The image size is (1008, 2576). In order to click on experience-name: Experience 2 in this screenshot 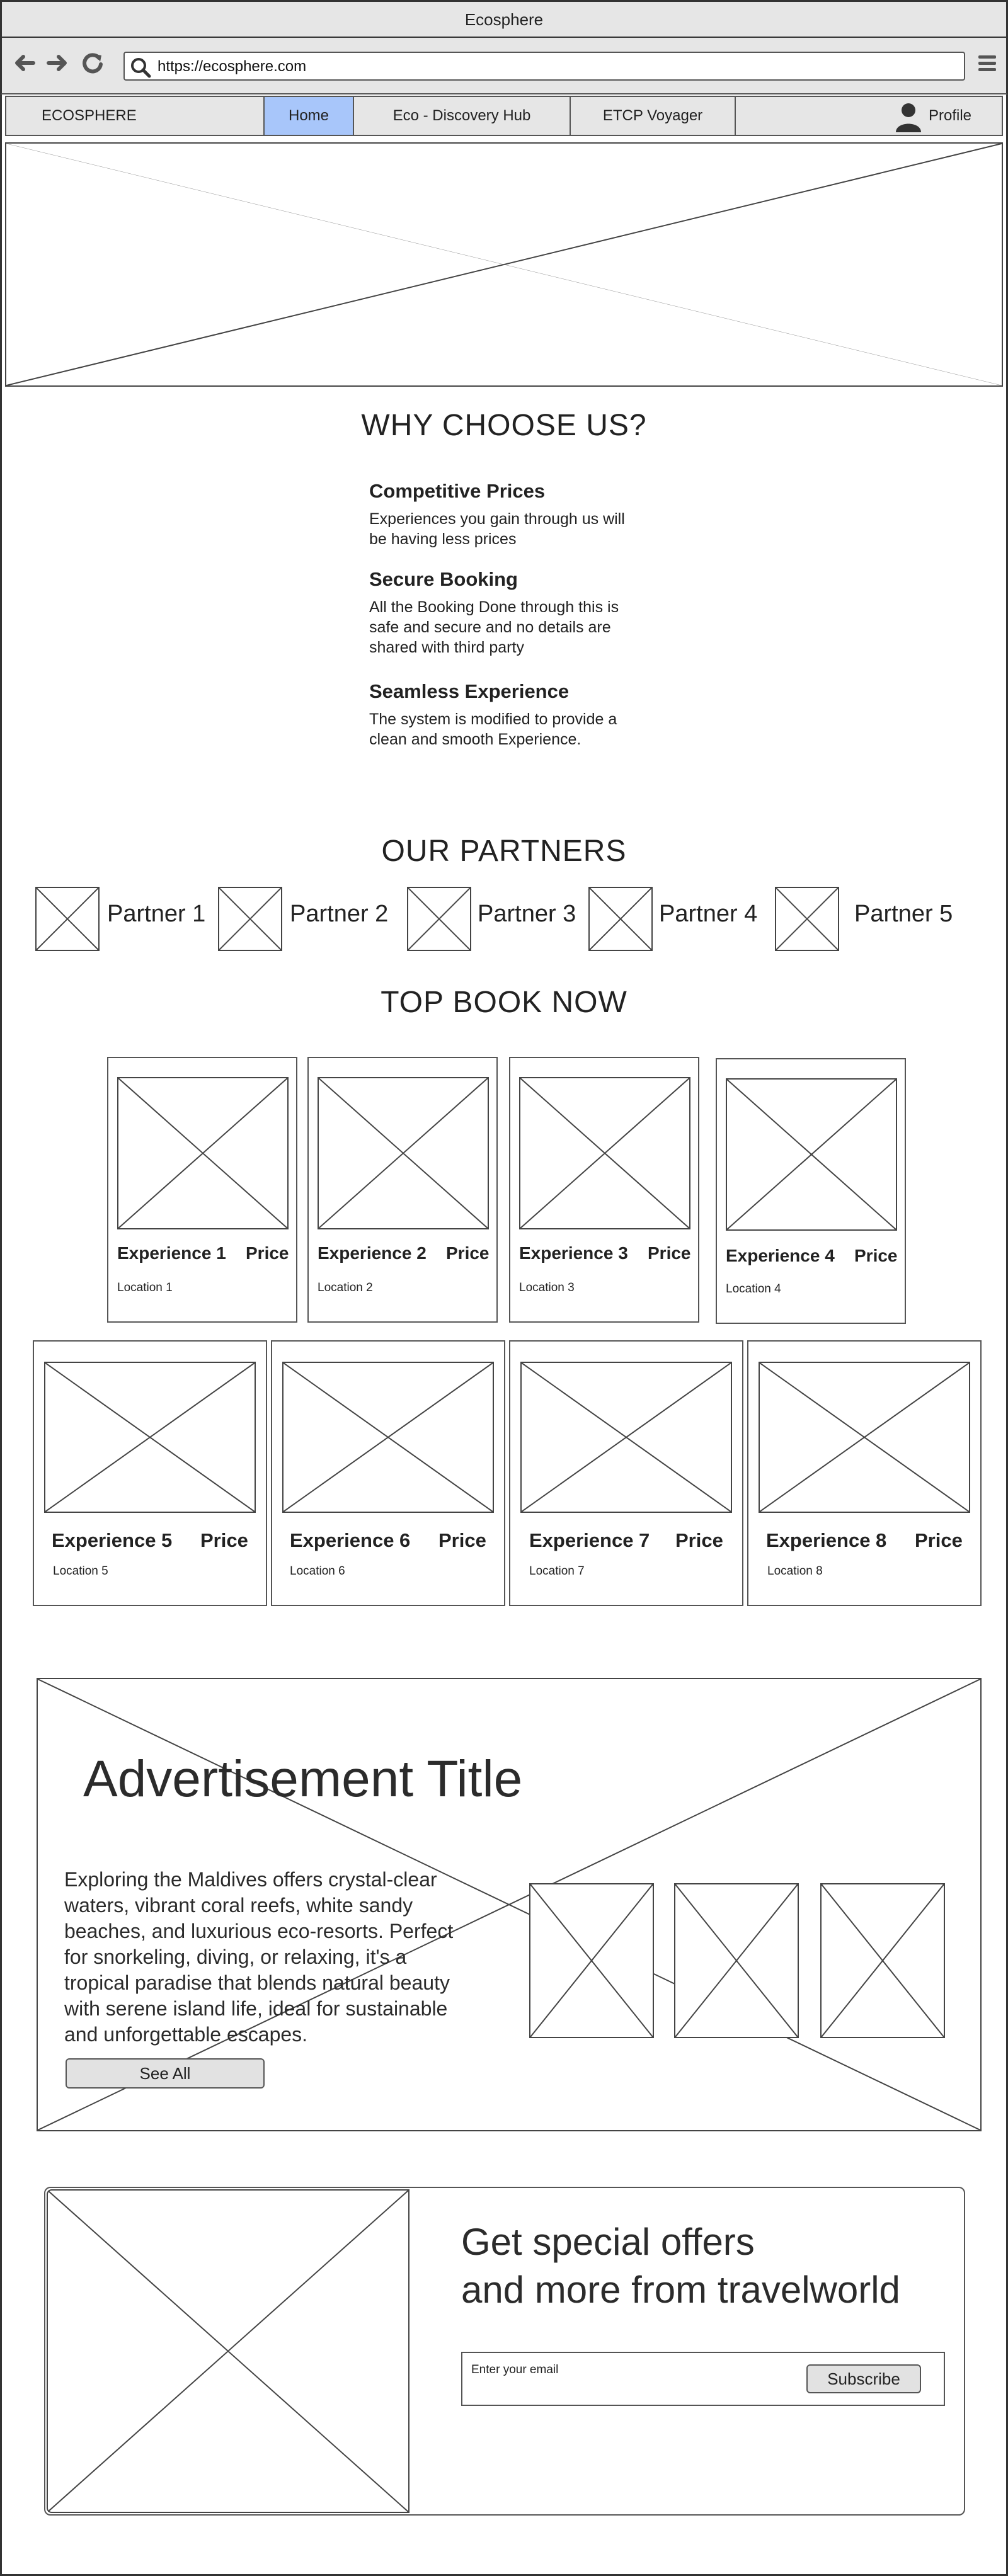, I will do `click(372, 1253)`.